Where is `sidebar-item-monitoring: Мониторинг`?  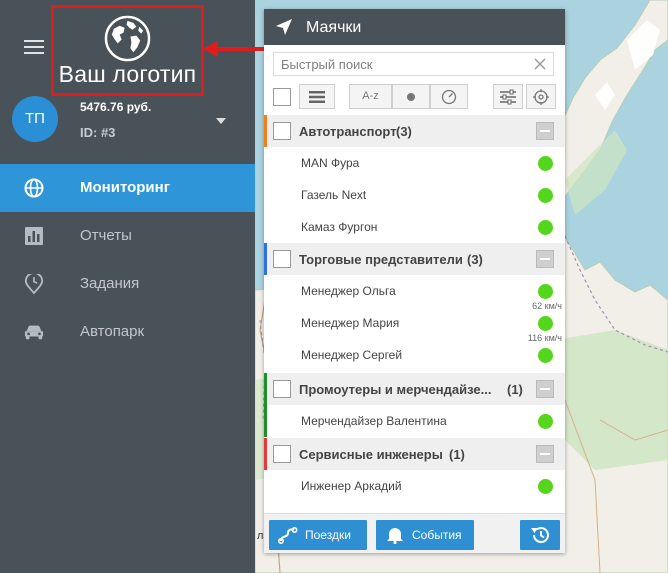
sidebar-item-monitoring: Мониторинг is located at coordinates (127, 188).